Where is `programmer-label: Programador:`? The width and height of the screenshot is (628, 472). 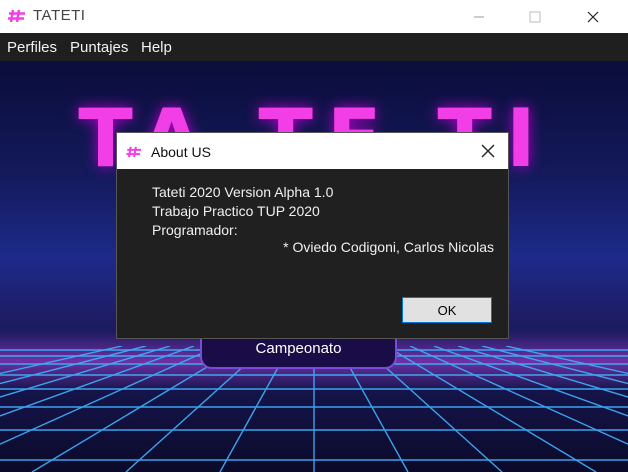 programmer-label: Programador: is located at coordinates (195, 230).